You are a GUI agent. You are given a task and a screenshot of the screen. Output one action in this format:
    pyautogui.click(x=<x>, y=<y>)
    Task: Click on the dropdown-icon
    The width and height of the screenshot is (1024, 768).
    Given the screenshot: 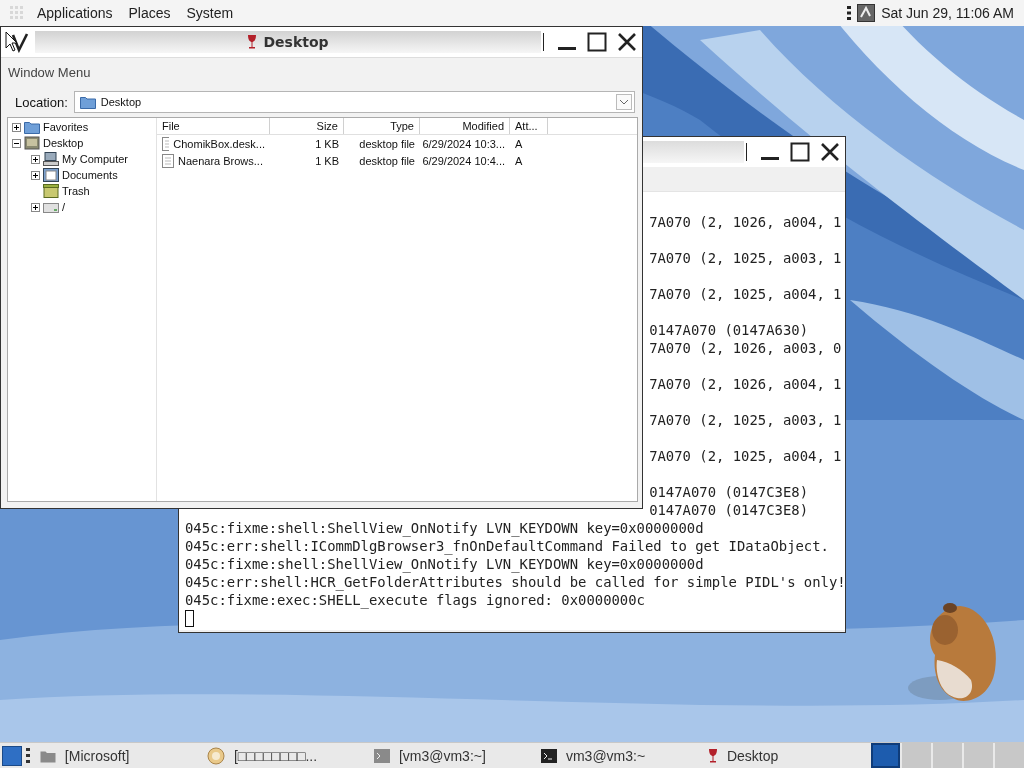 What is the action you would take?
    pyautogui.click(x=624, y=102)
    